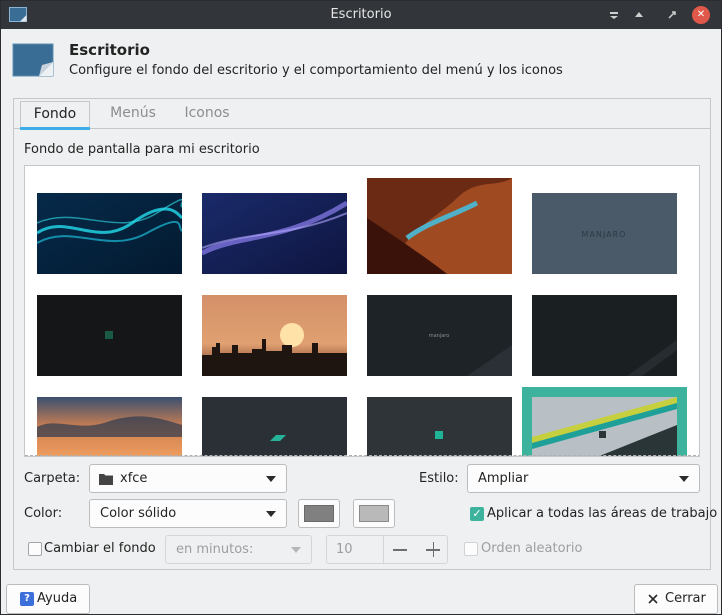 This screenshot has width=722, height=615. What do you see at coordinates (531, 548) in the screenshot?
I see `random-order-label: Orden aleatorio` at bounding box center [531, 548].